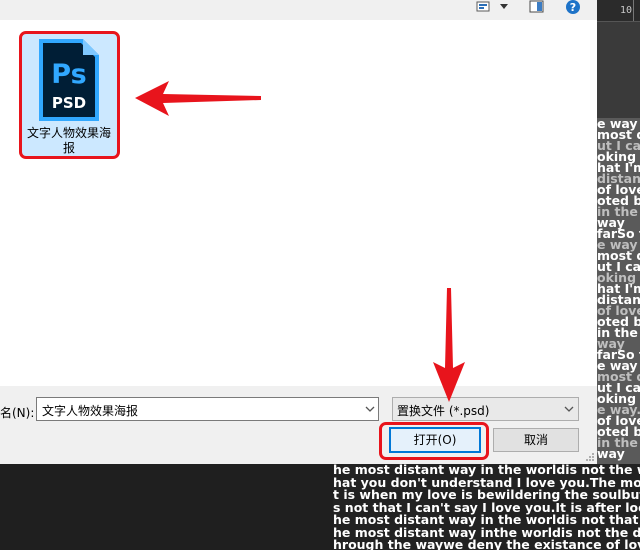 The height and width of the screenshot is (550, 640). I want to click on open-button: 打开(O), so click(435, 440).